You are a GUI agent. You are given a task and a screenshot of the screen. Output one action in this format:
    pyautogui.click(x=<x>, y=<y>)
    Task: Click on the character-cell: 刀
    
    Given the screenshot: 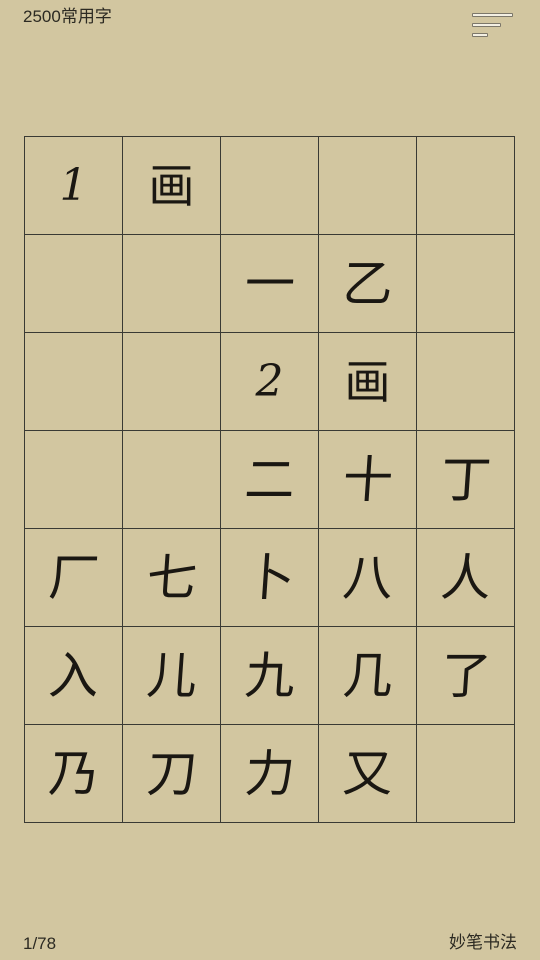 What is the action you would take?
    pyautogui.click(x=172, y=774)
    